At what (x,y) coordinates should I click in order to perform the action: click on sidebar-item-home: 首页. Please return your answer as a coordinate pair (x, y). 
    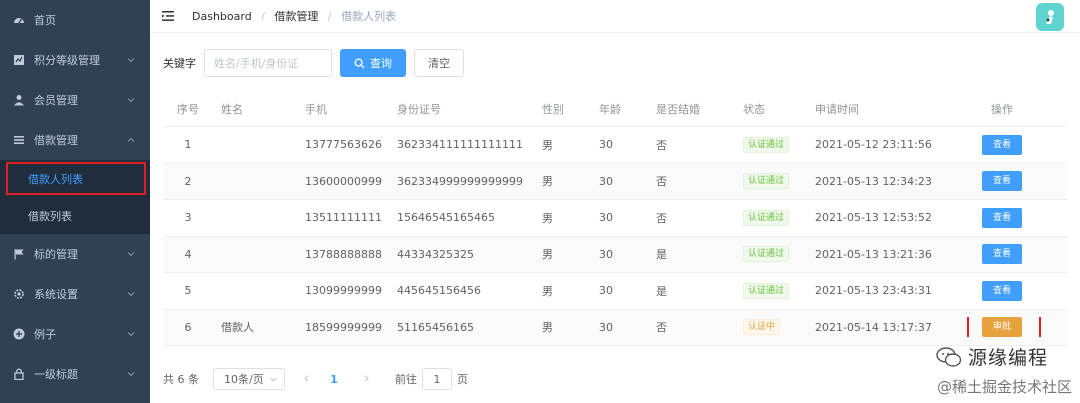
    Looking at the image, I should click on (75, 20).